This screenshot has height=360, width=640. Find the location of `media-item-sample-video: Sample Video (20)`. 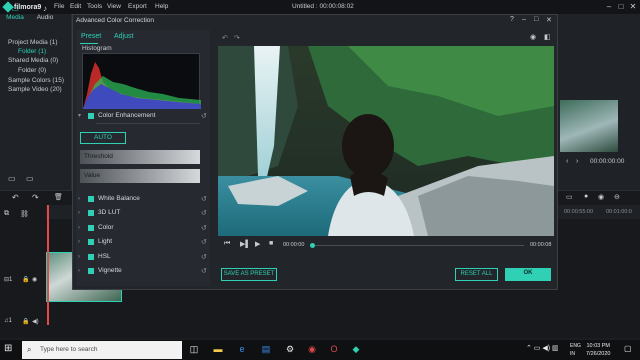

media-item-sample-video: Sample Video (20) is located at coordinates (35, 89).